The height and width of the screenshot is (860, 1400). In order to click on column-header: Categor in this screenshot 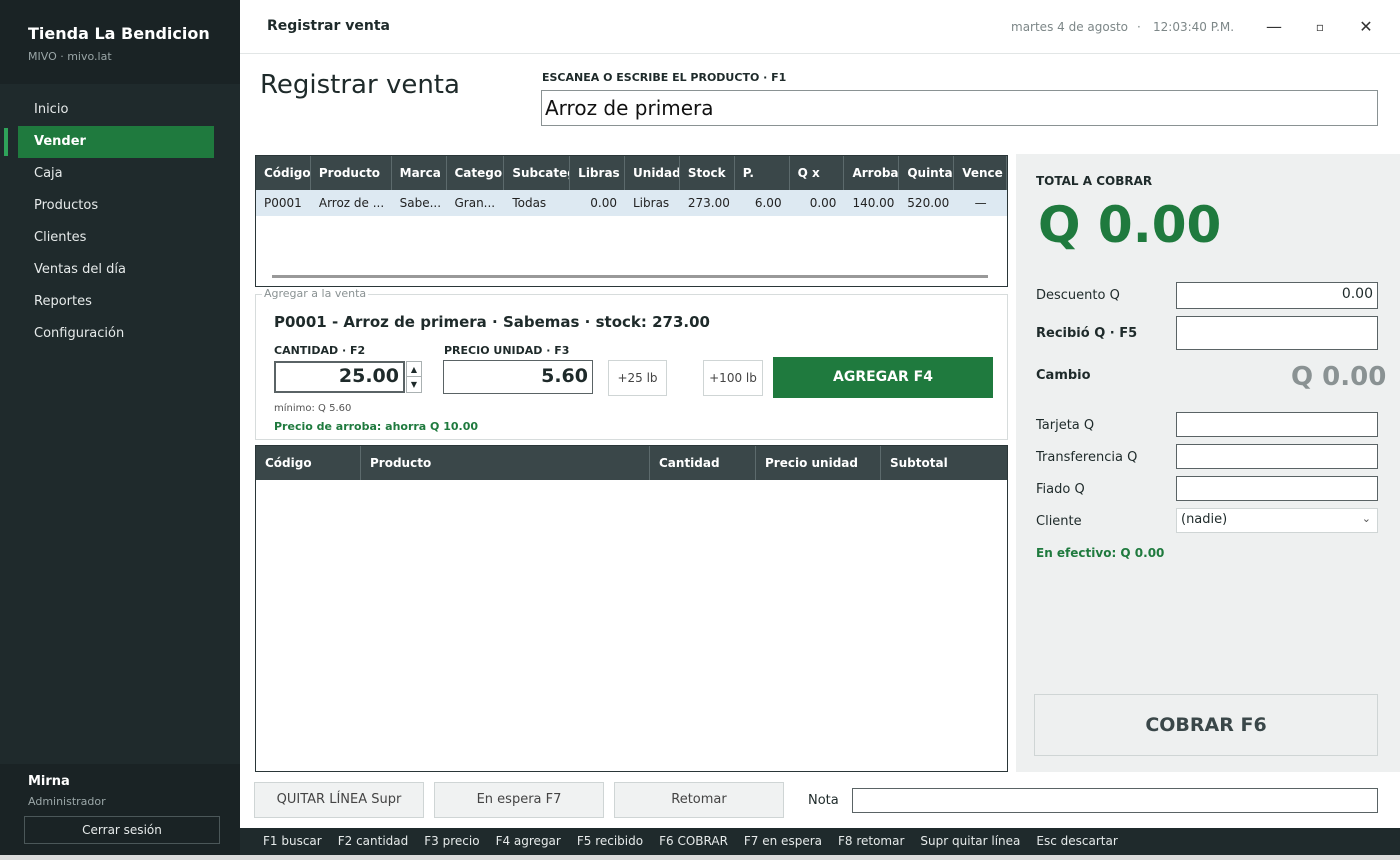, I will do `click(476, 173)`.